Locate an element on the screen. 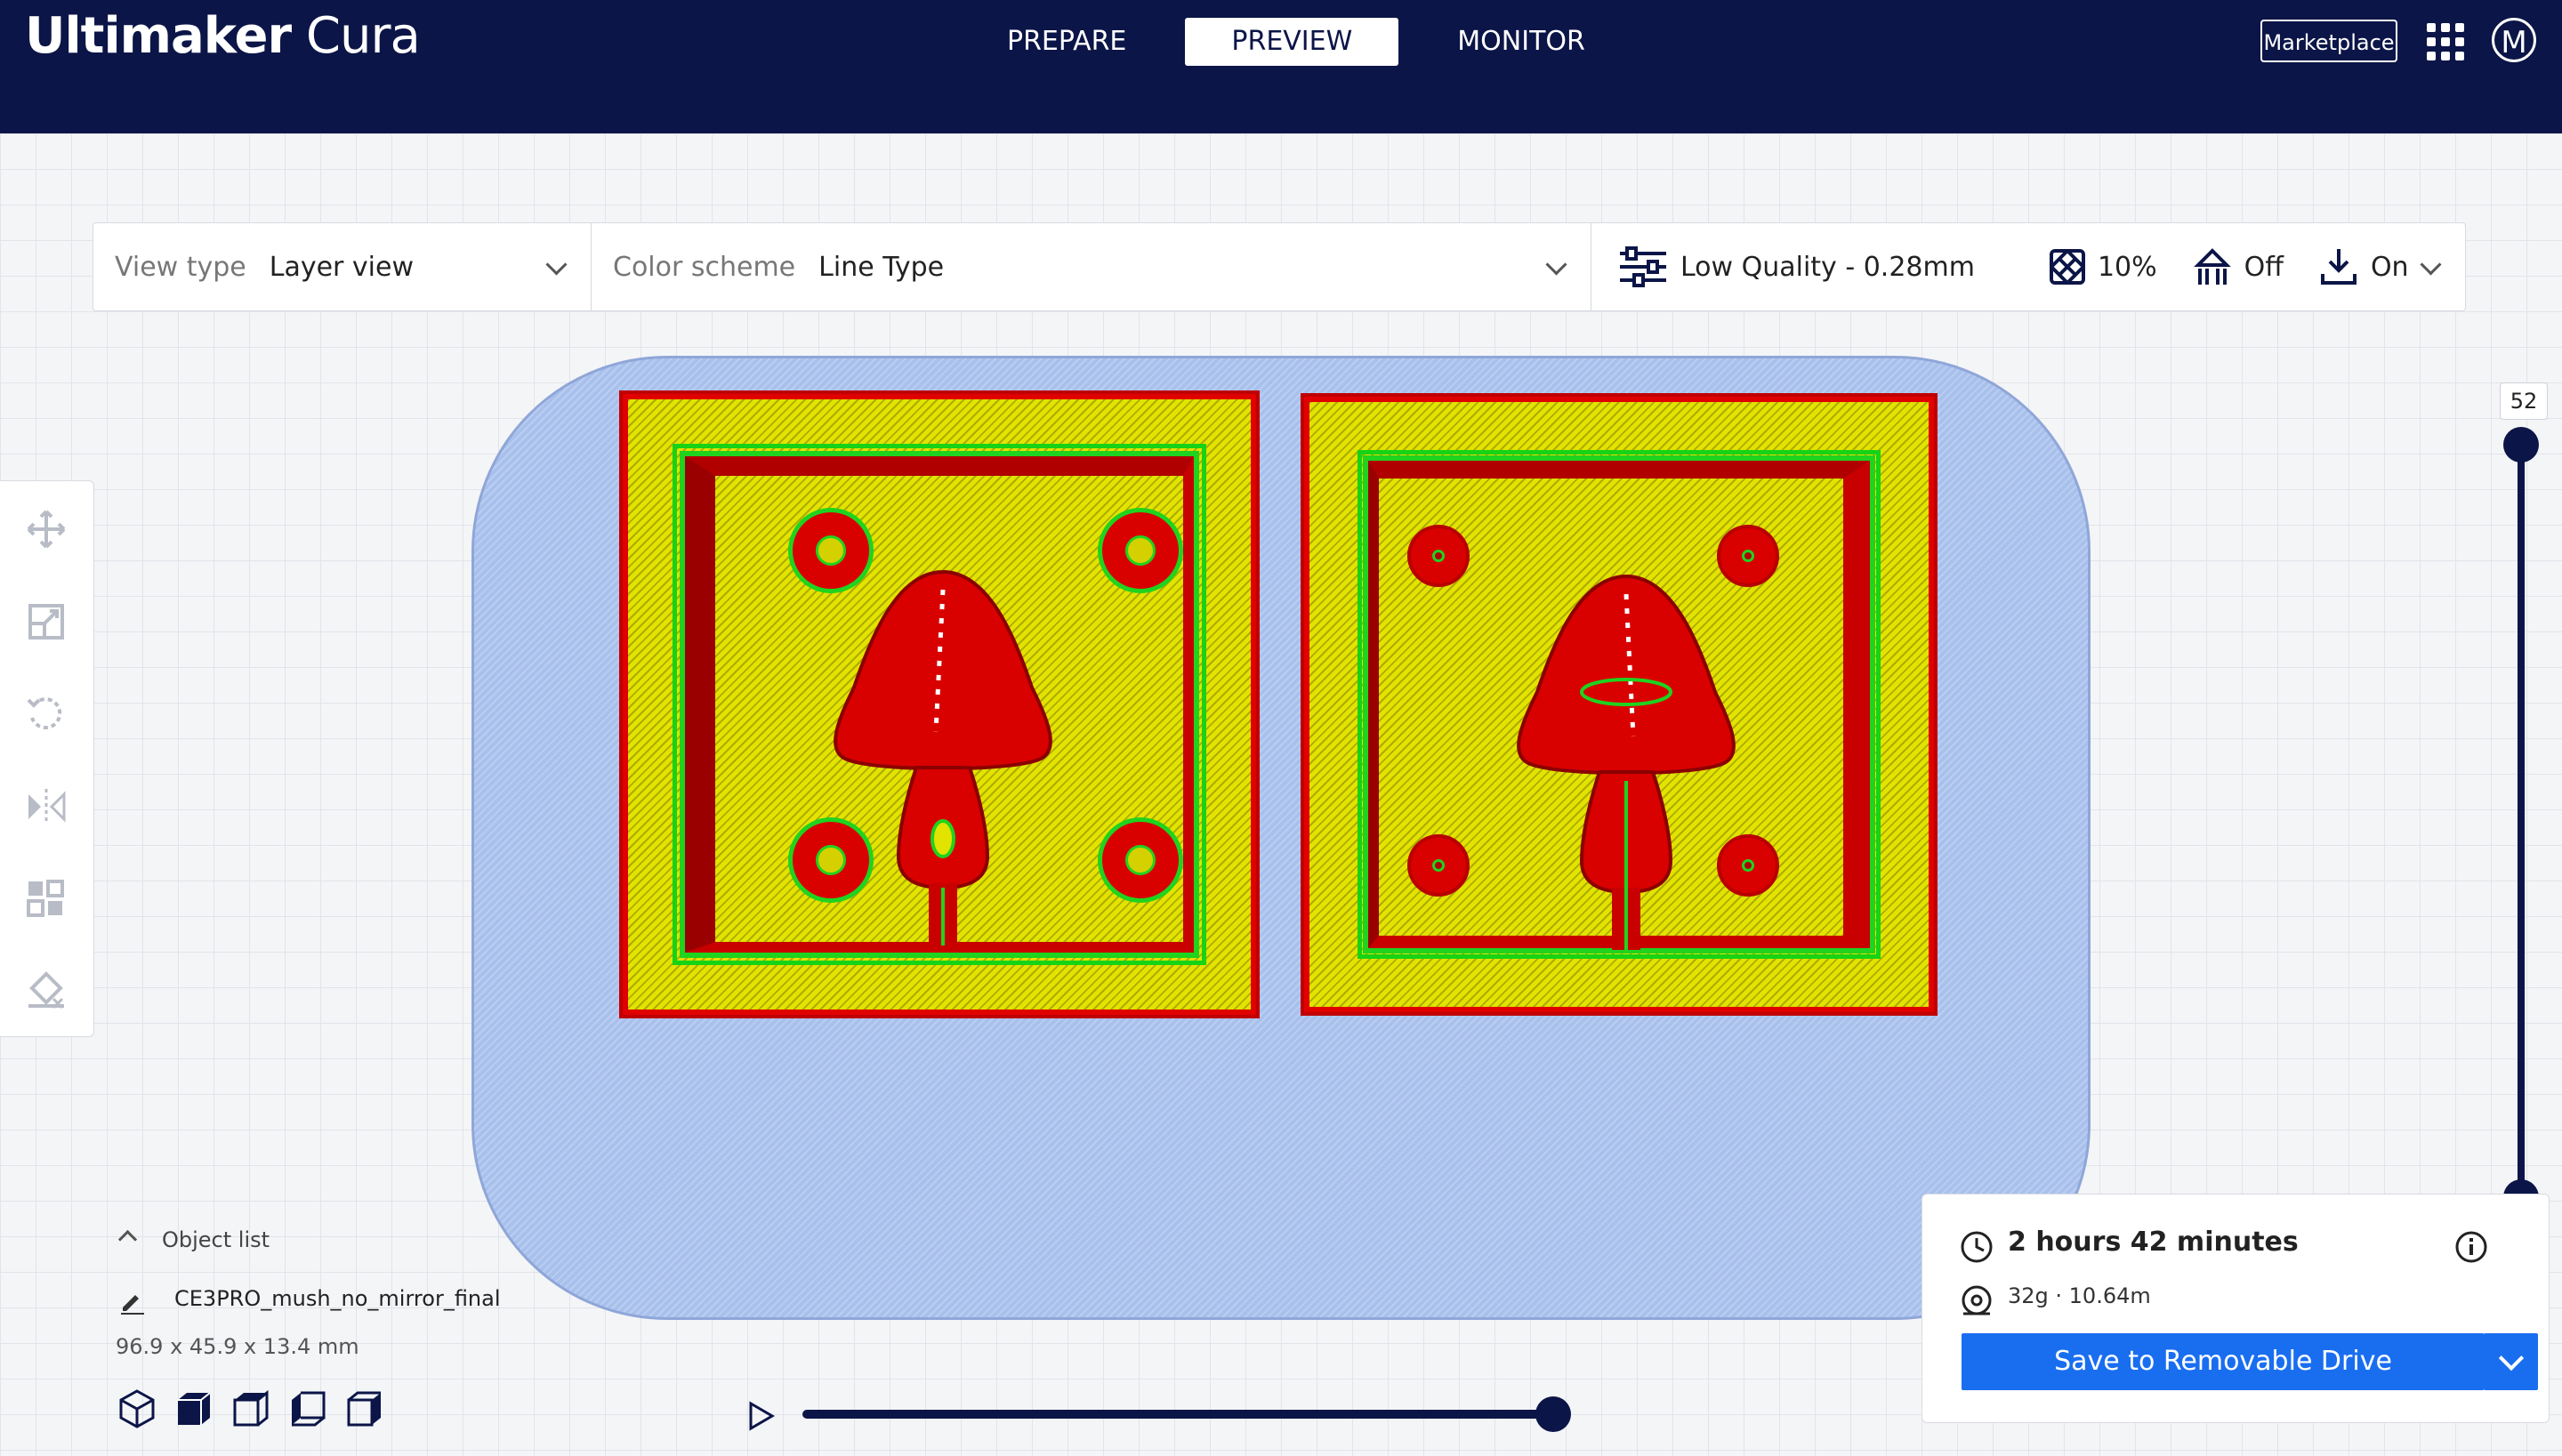 The height and width of the screenshot is (1456, 2562). print-time: 2 hours 42 minutes is located at coordinates (2153, 1242).